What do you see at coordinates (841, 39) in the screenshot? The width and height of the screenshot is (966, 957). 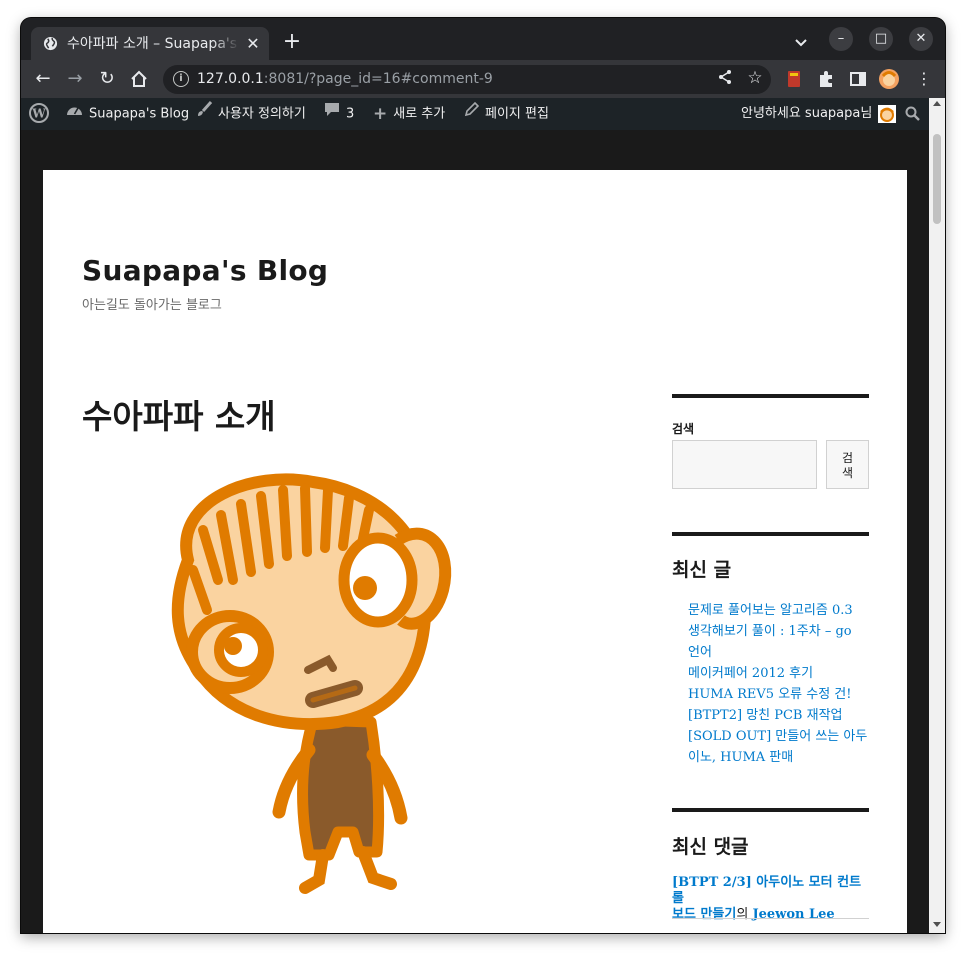 I see `minimize-button: –` at bounding box center [841, 39].